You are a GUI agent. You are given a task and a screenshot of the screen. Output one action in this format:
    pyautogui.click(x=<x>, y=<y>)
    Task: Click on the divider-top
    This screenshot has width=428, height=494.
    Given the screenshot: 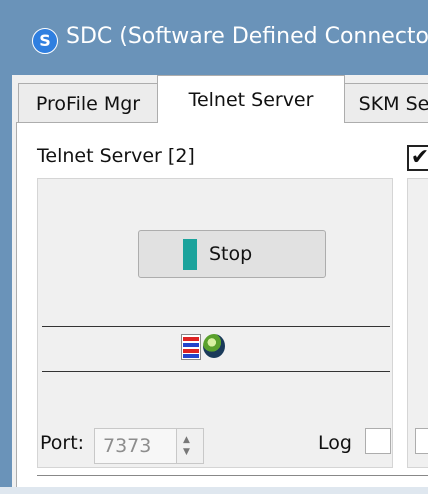 What is the action you would take?
    pyautogui.click(x=216, y=326)
    